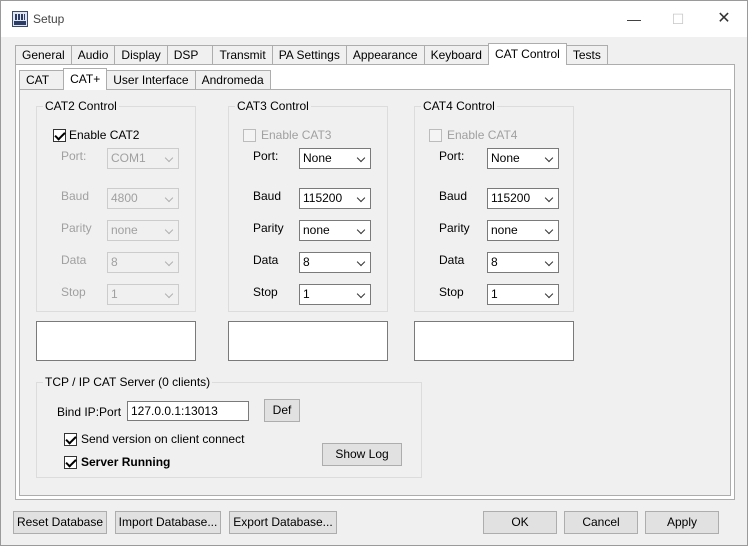 The width and height of the screenshot is (748, 546). Describe the element at coordinates (76, 228) in the screenshot. I see `cat2-parity-label: Parity` at that location.